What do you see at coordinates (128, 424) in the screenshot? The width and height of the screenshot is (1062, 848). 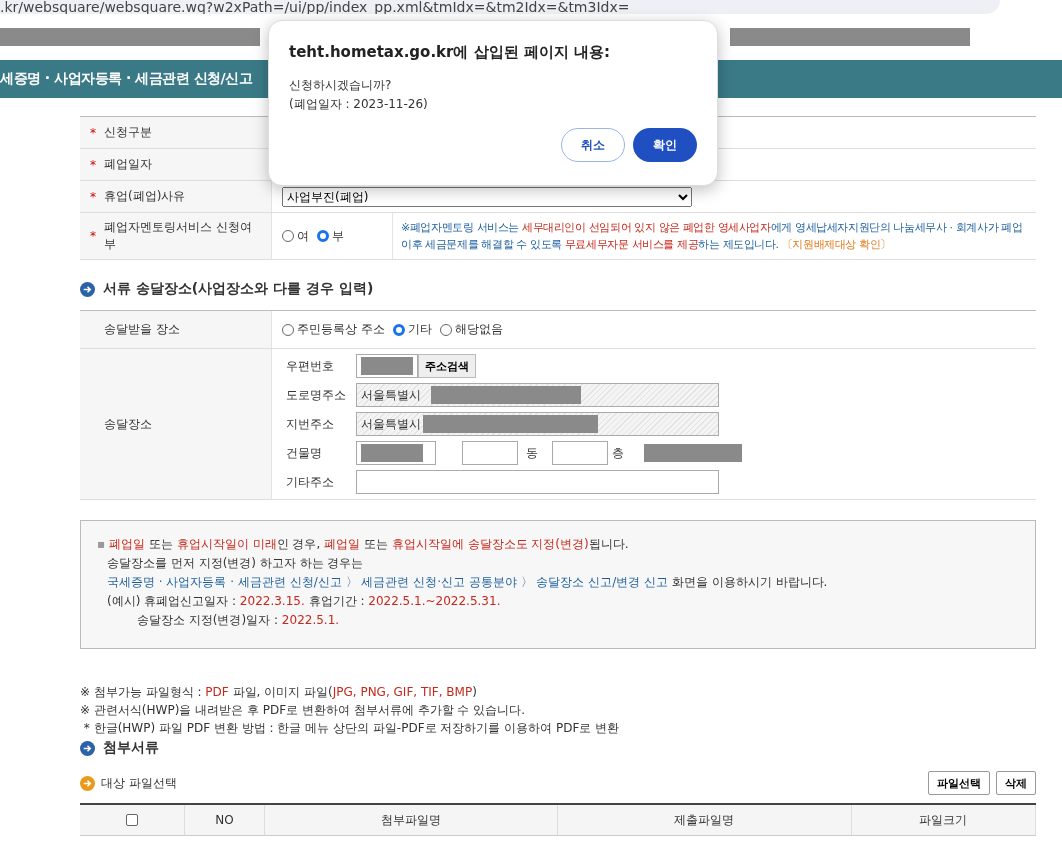 I see `field-label: 송달장소` at bounding box center [128, 424].